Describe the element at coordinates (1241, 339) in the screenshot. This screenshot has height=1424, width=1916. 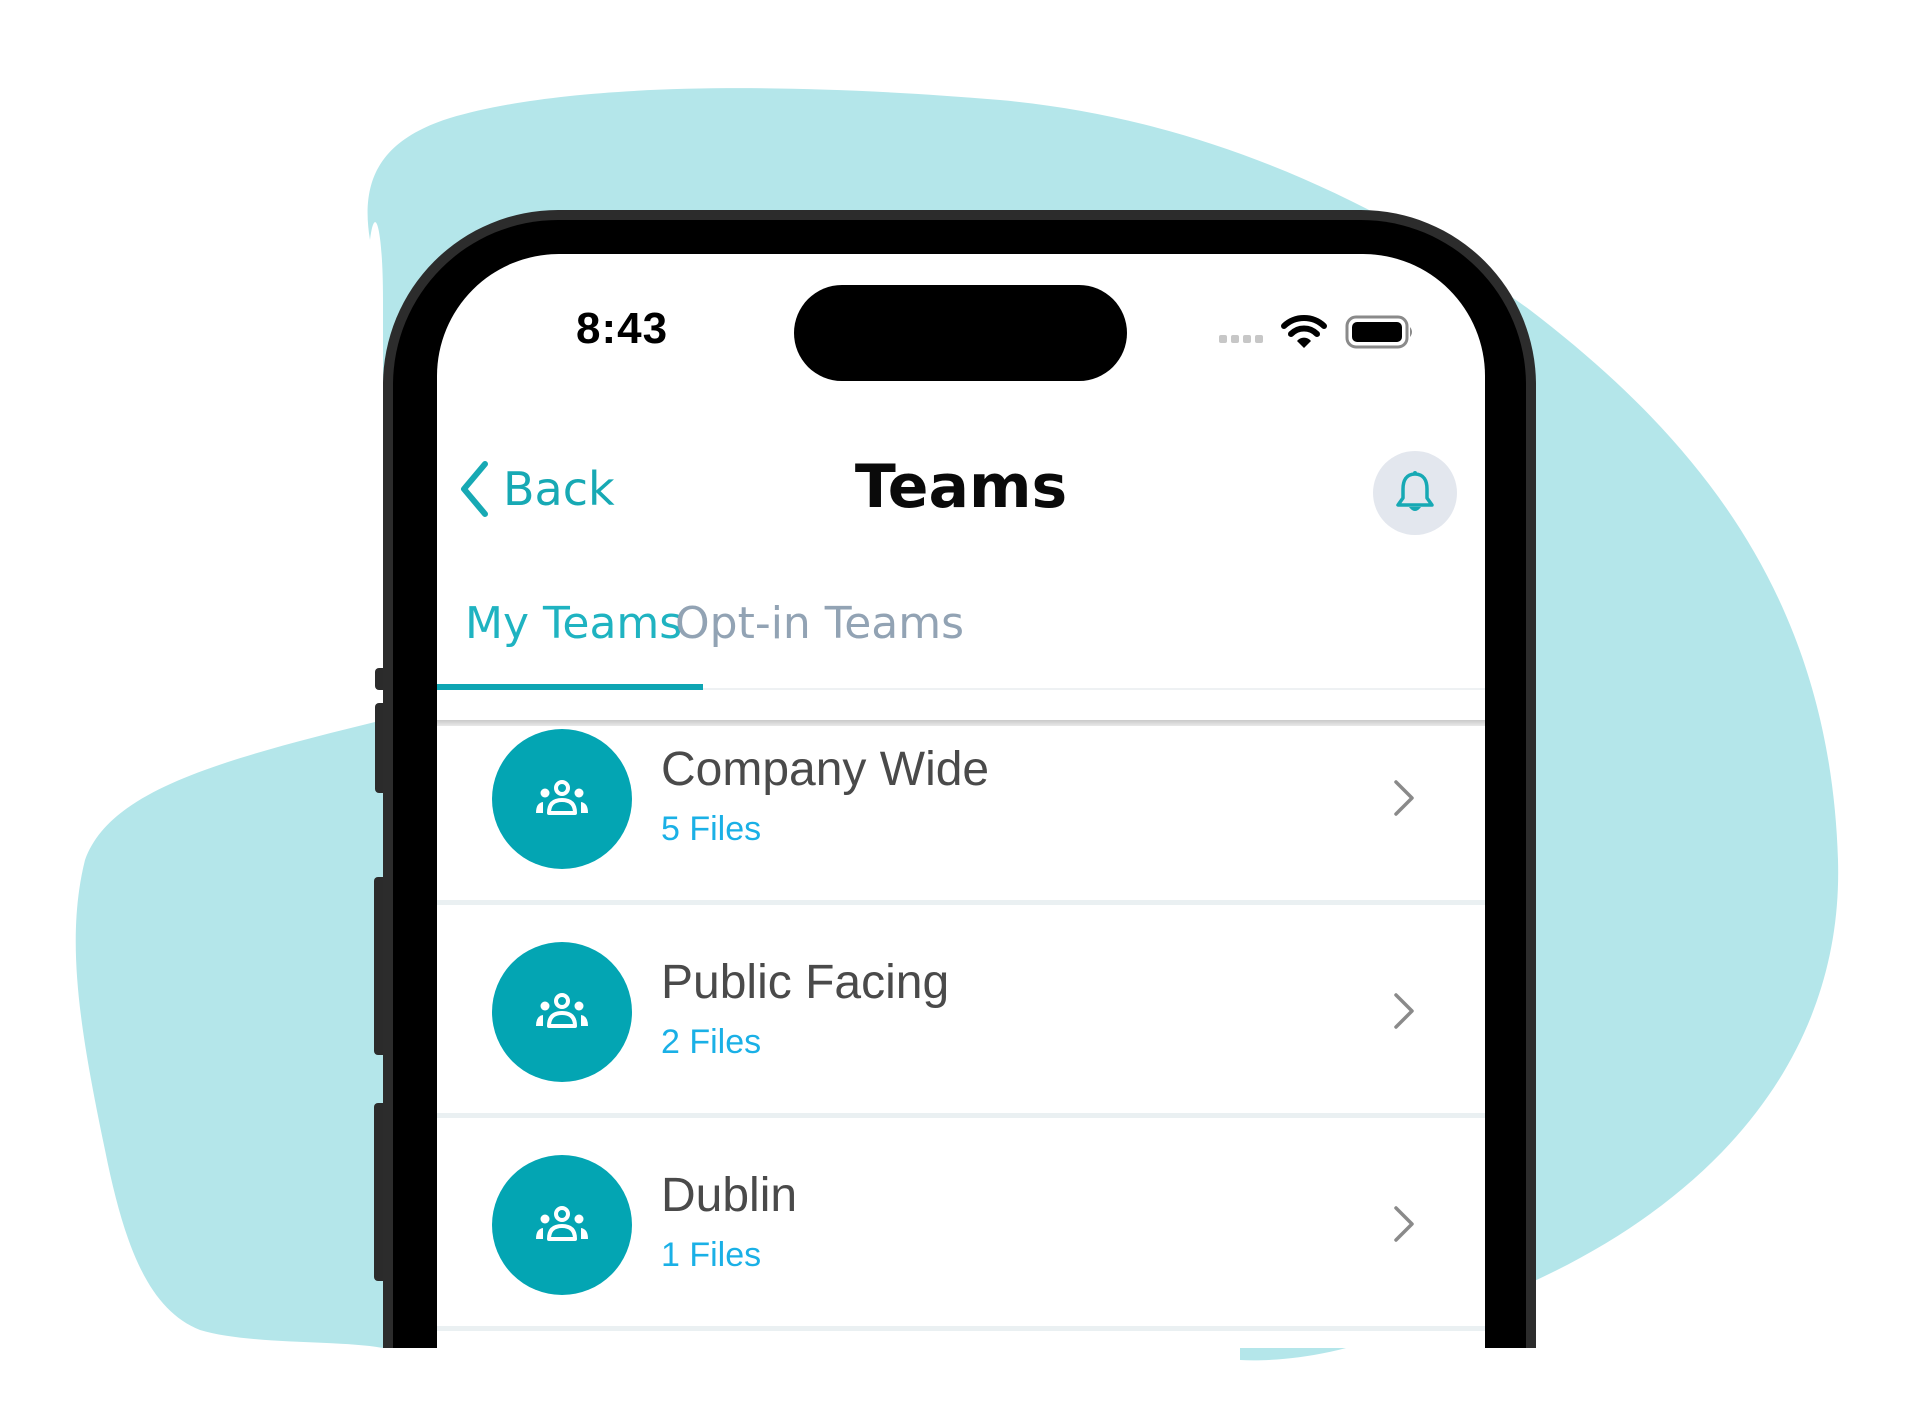
I see `signal-dots-icon` at that location.